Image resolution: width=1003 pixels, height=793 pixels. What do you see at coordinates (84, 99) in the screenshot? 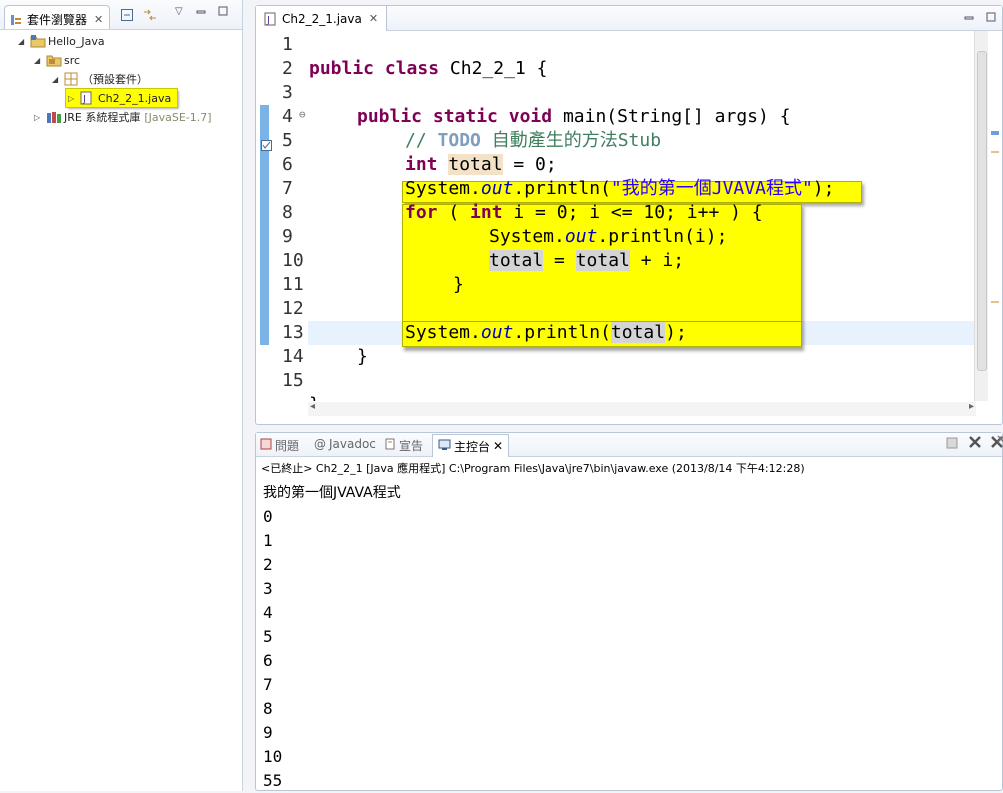
I see `svg-text: J` at bounding box center [84, 99].